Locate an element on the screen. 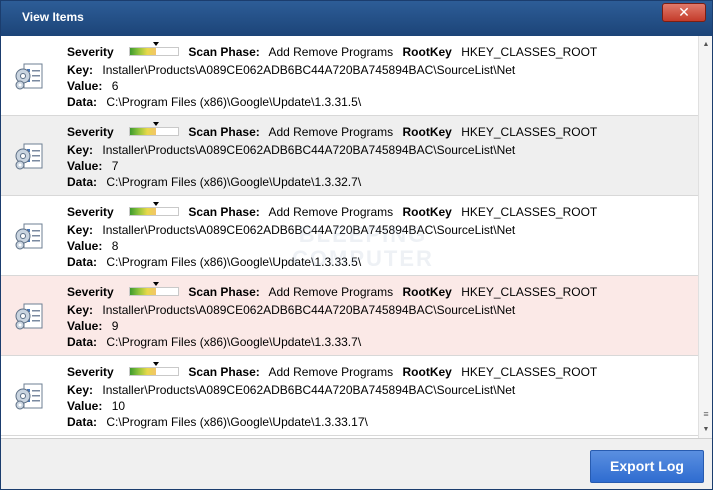  scroll-up-icon: ▲ is located at coordinates (706, 45).